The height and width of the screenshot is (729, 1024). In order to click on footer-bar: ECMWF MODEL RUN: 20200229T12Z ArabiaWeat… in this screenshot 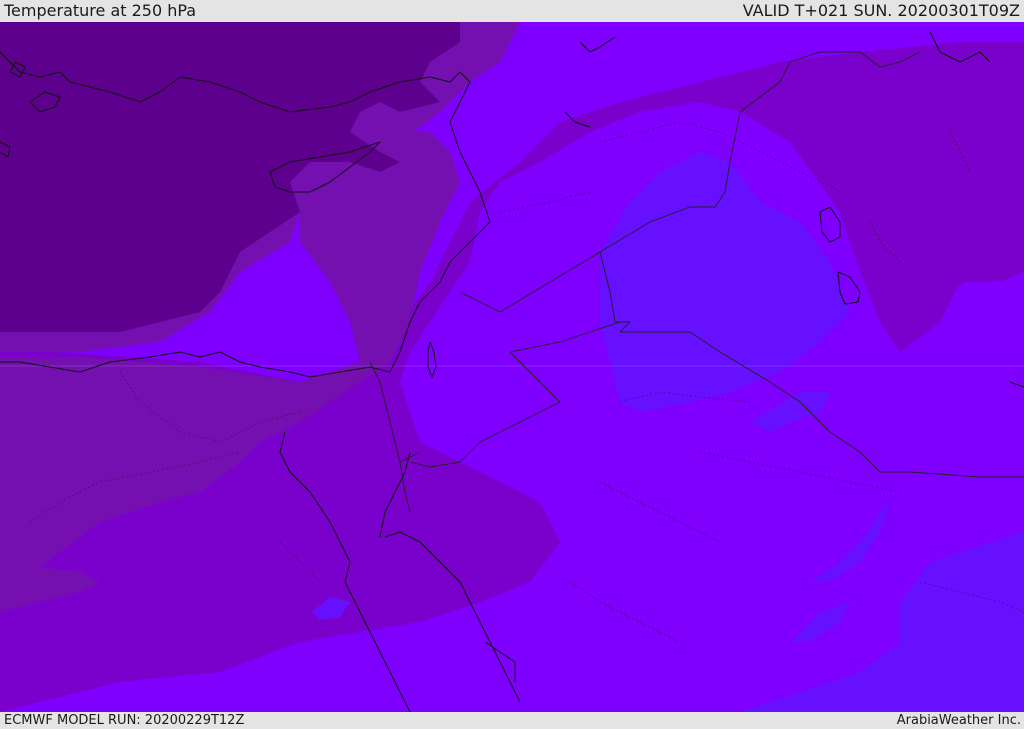, I will do `click(512, 720)`.